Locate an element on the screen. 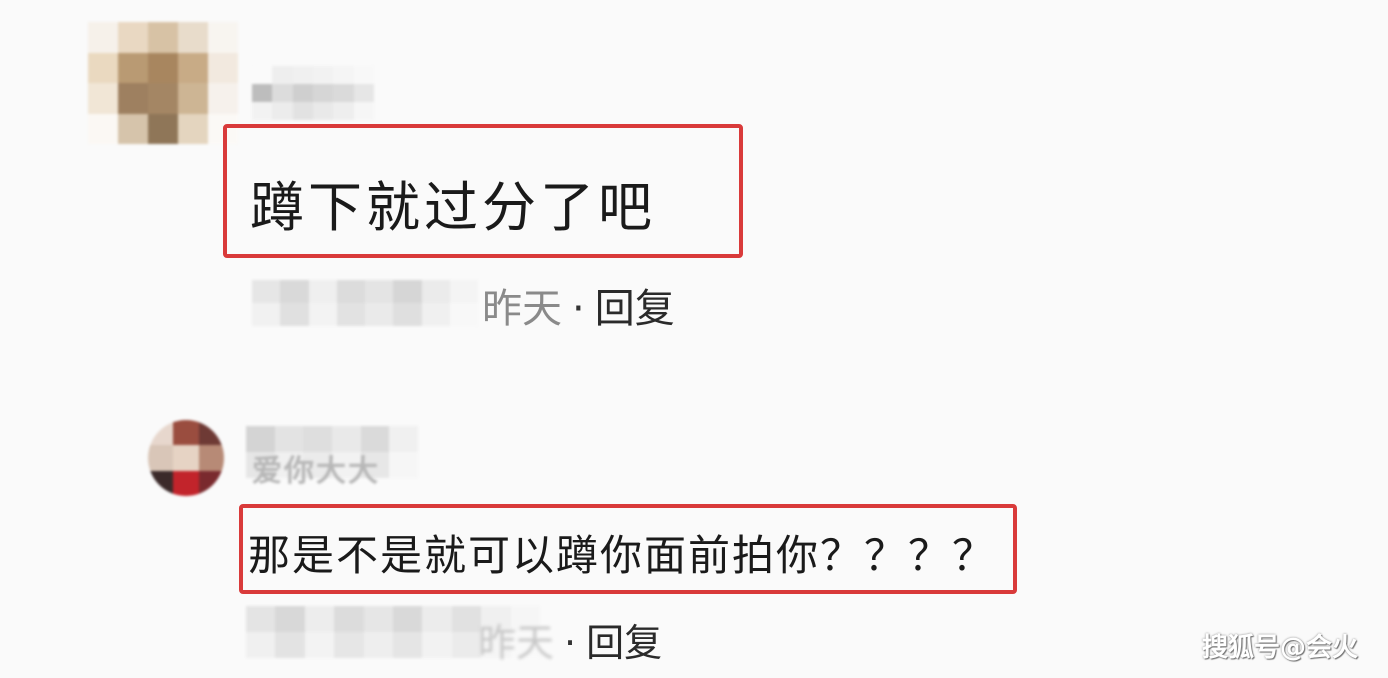 The height and width of the screenshot is (678, 1388). username: 爱你大大 is located at coordinates (316, 468).